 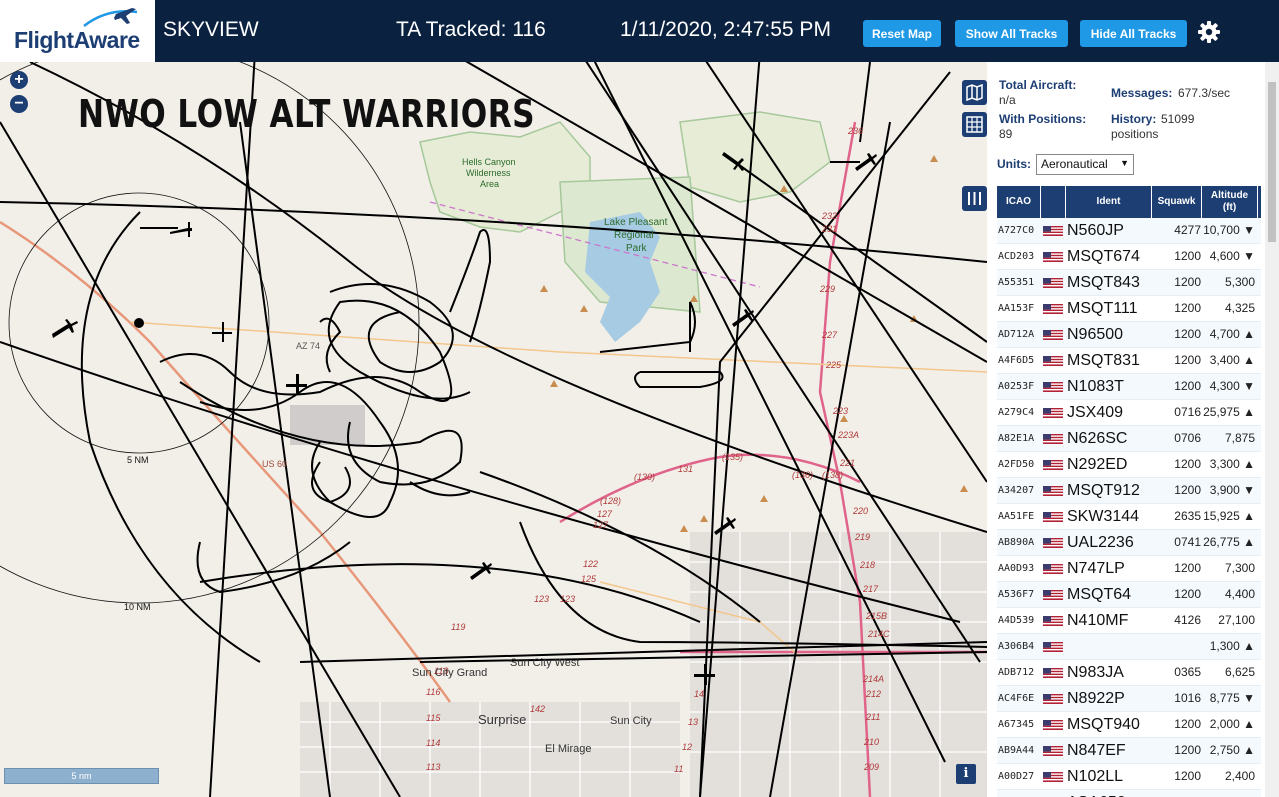 I want to click on table-row: A2DC51 ASA650155414,100, so click(x=1129, y=793).